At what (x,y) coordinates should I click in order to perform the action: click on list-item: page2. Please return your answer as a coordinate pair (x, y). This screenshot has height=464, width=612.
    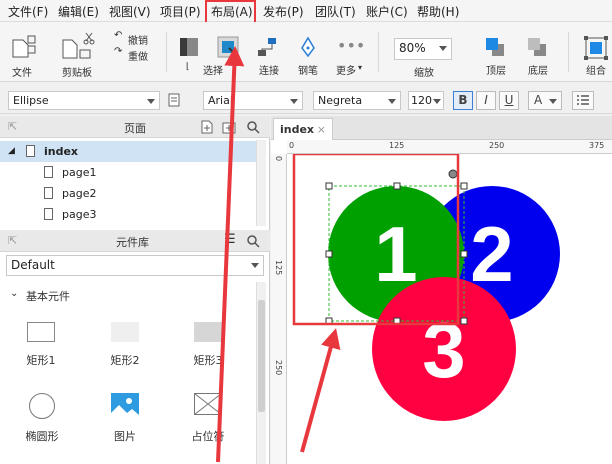
    Looking at the image, I should click on (128, 193).